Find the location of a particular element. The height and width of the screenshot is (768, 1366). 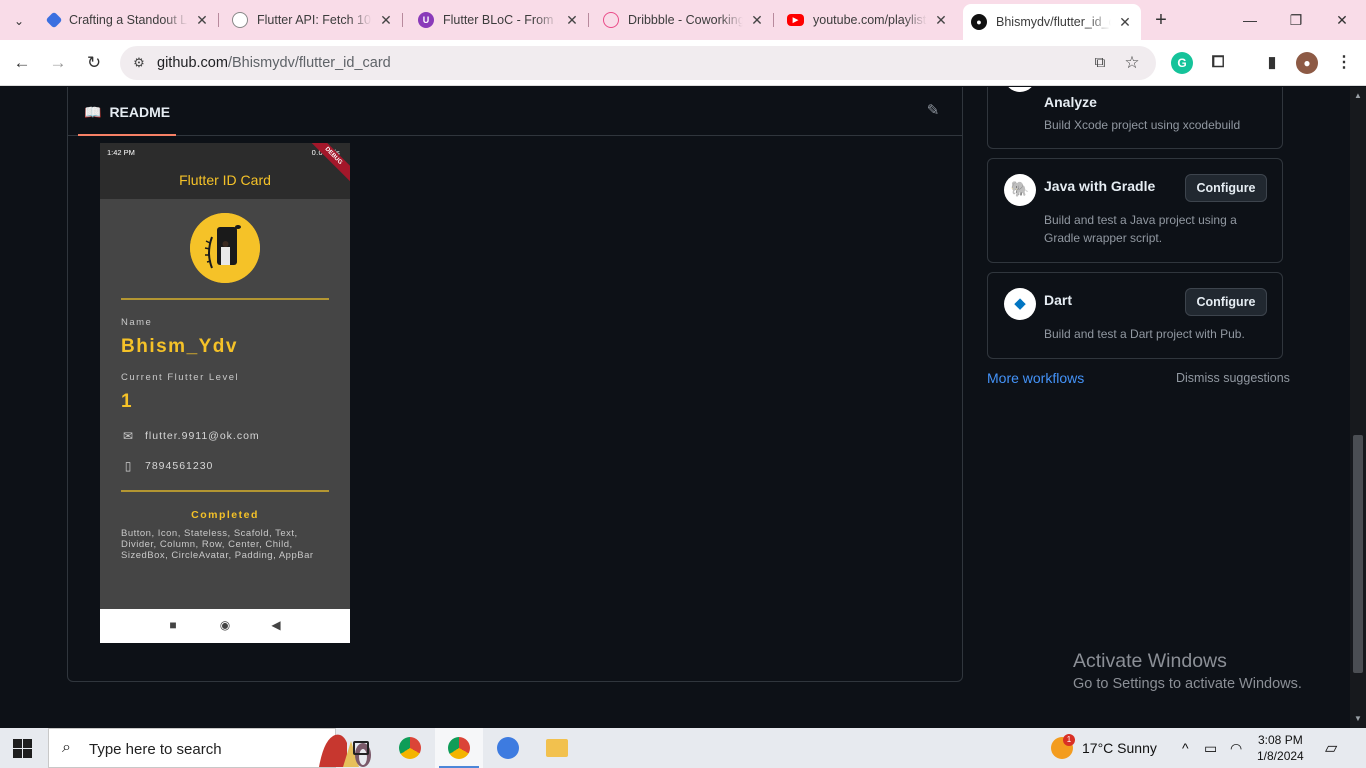

weather-text: 17°C Sunny is located at coordinates (1119, 748).